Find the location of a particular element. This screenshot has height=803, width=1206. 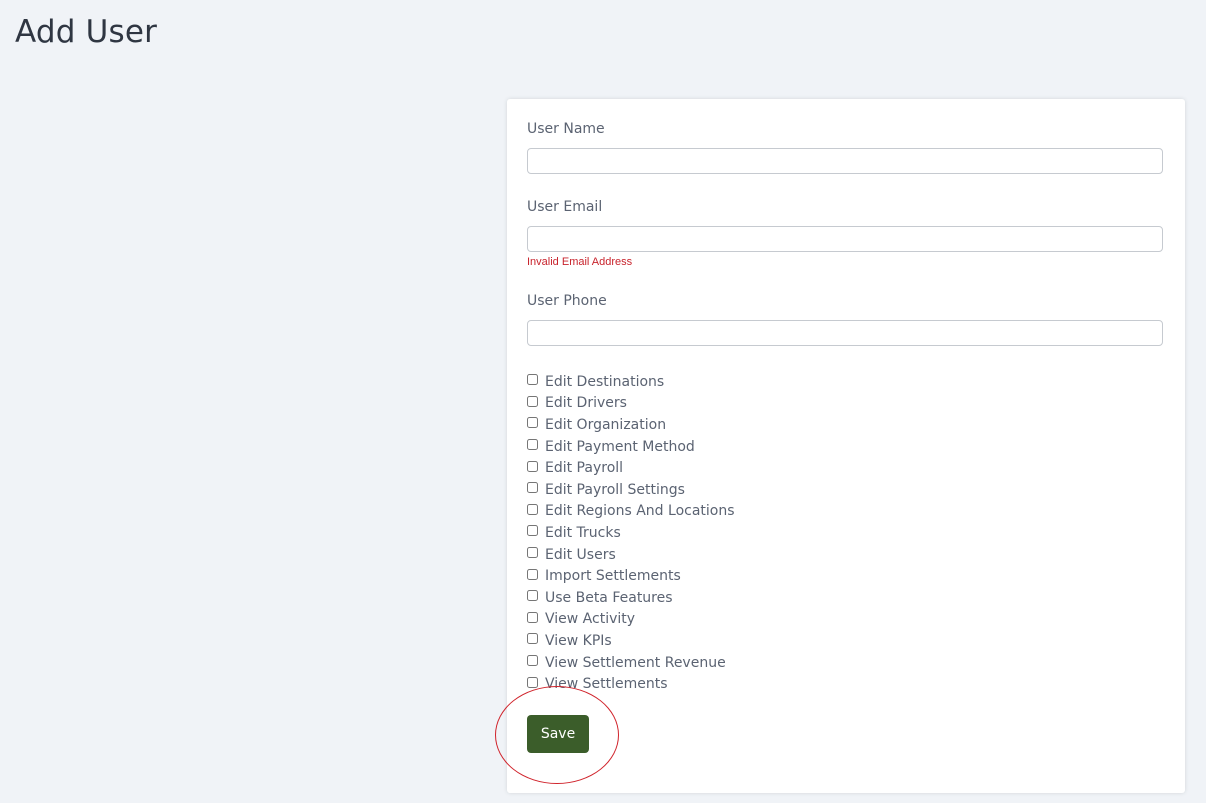

permission-checkbox-view-activity is located at coordinates (532, 617).